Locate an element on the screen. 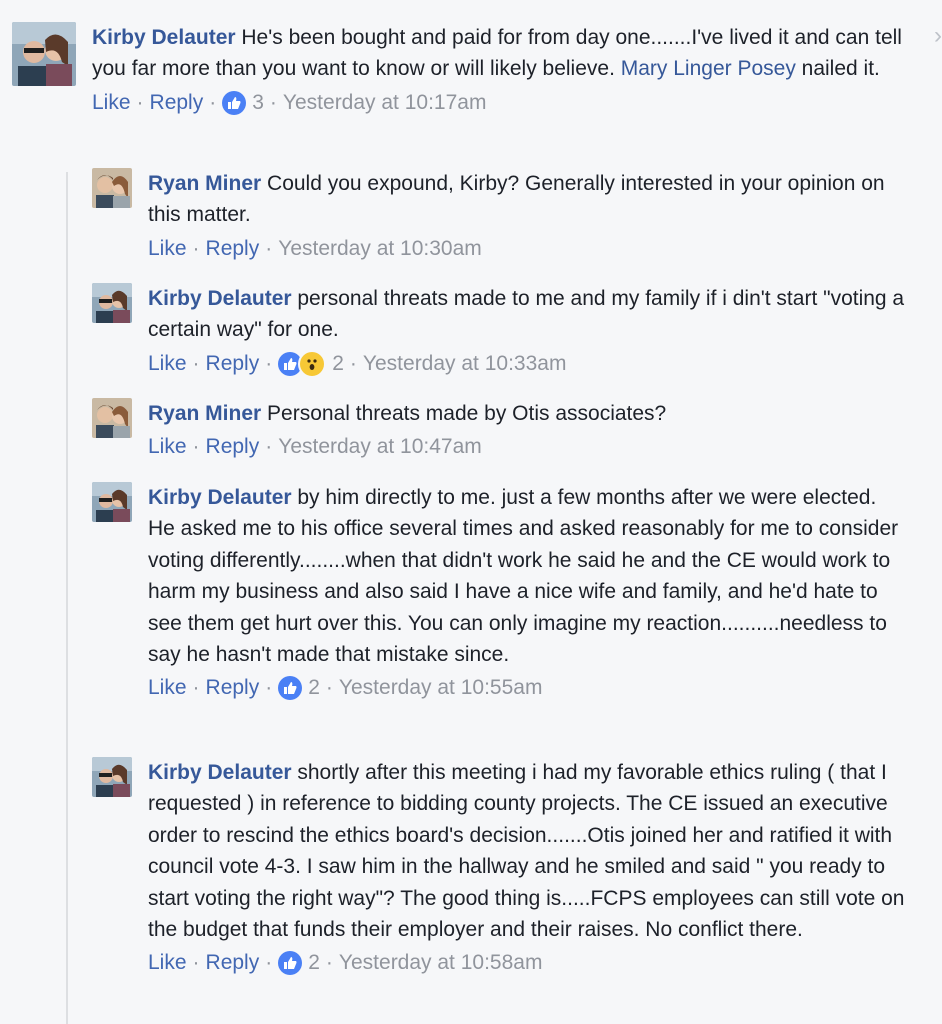  reply-thread-rail is located at coordinates (67, 598).